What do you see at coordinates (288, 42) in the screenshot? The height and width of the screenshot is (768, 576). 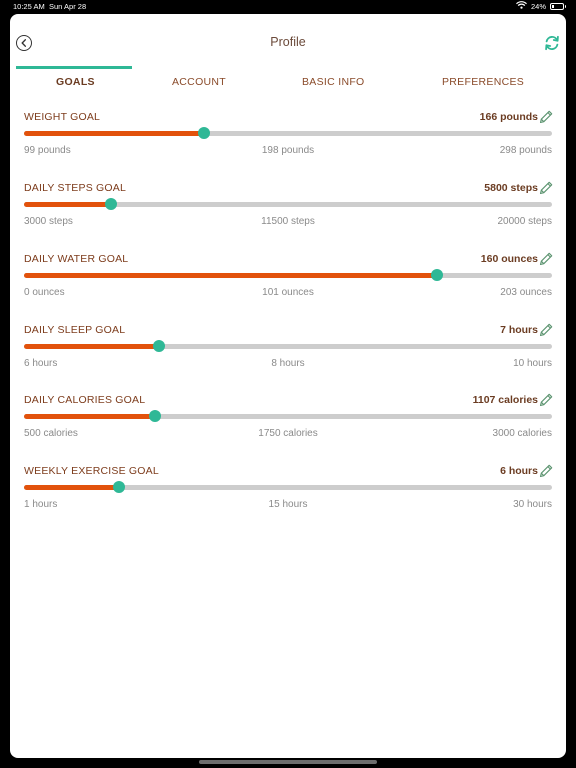 I see `page-title: Profile` at bounding box center [288, 42].